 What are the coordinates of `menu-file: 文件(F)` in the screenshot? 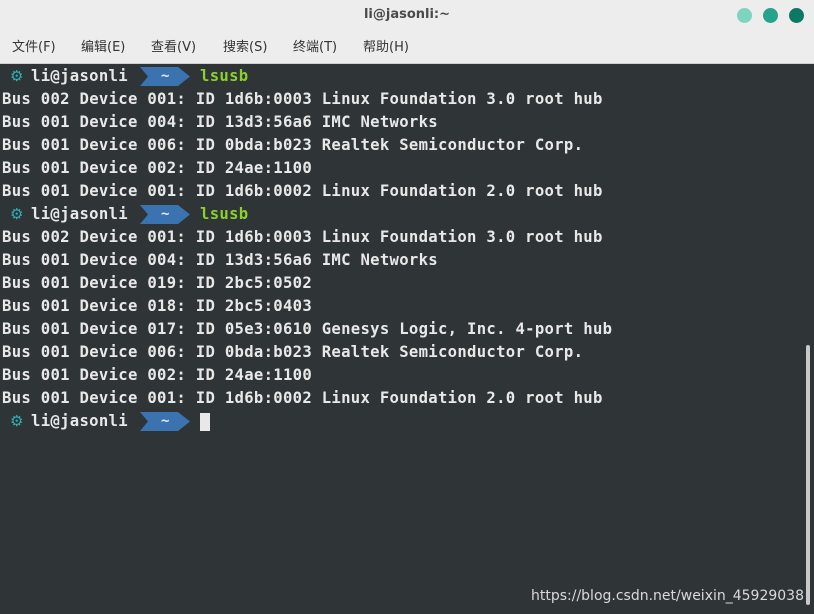 It's located at (34, 47).